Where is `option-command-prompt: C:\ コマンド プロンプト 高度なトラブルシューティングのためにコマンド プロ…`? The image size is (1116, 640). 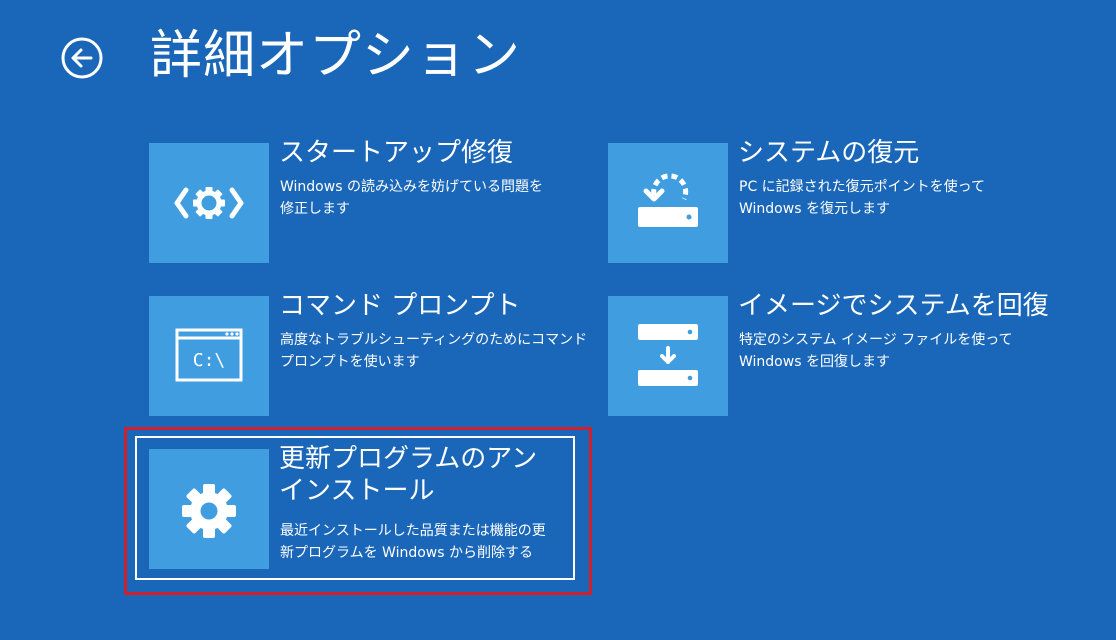 option-command-prompt: C:\ コマンド プロンプト 高度なトラブルシューティングのためにコマンド プロ… is located at coordinates (369, 354).